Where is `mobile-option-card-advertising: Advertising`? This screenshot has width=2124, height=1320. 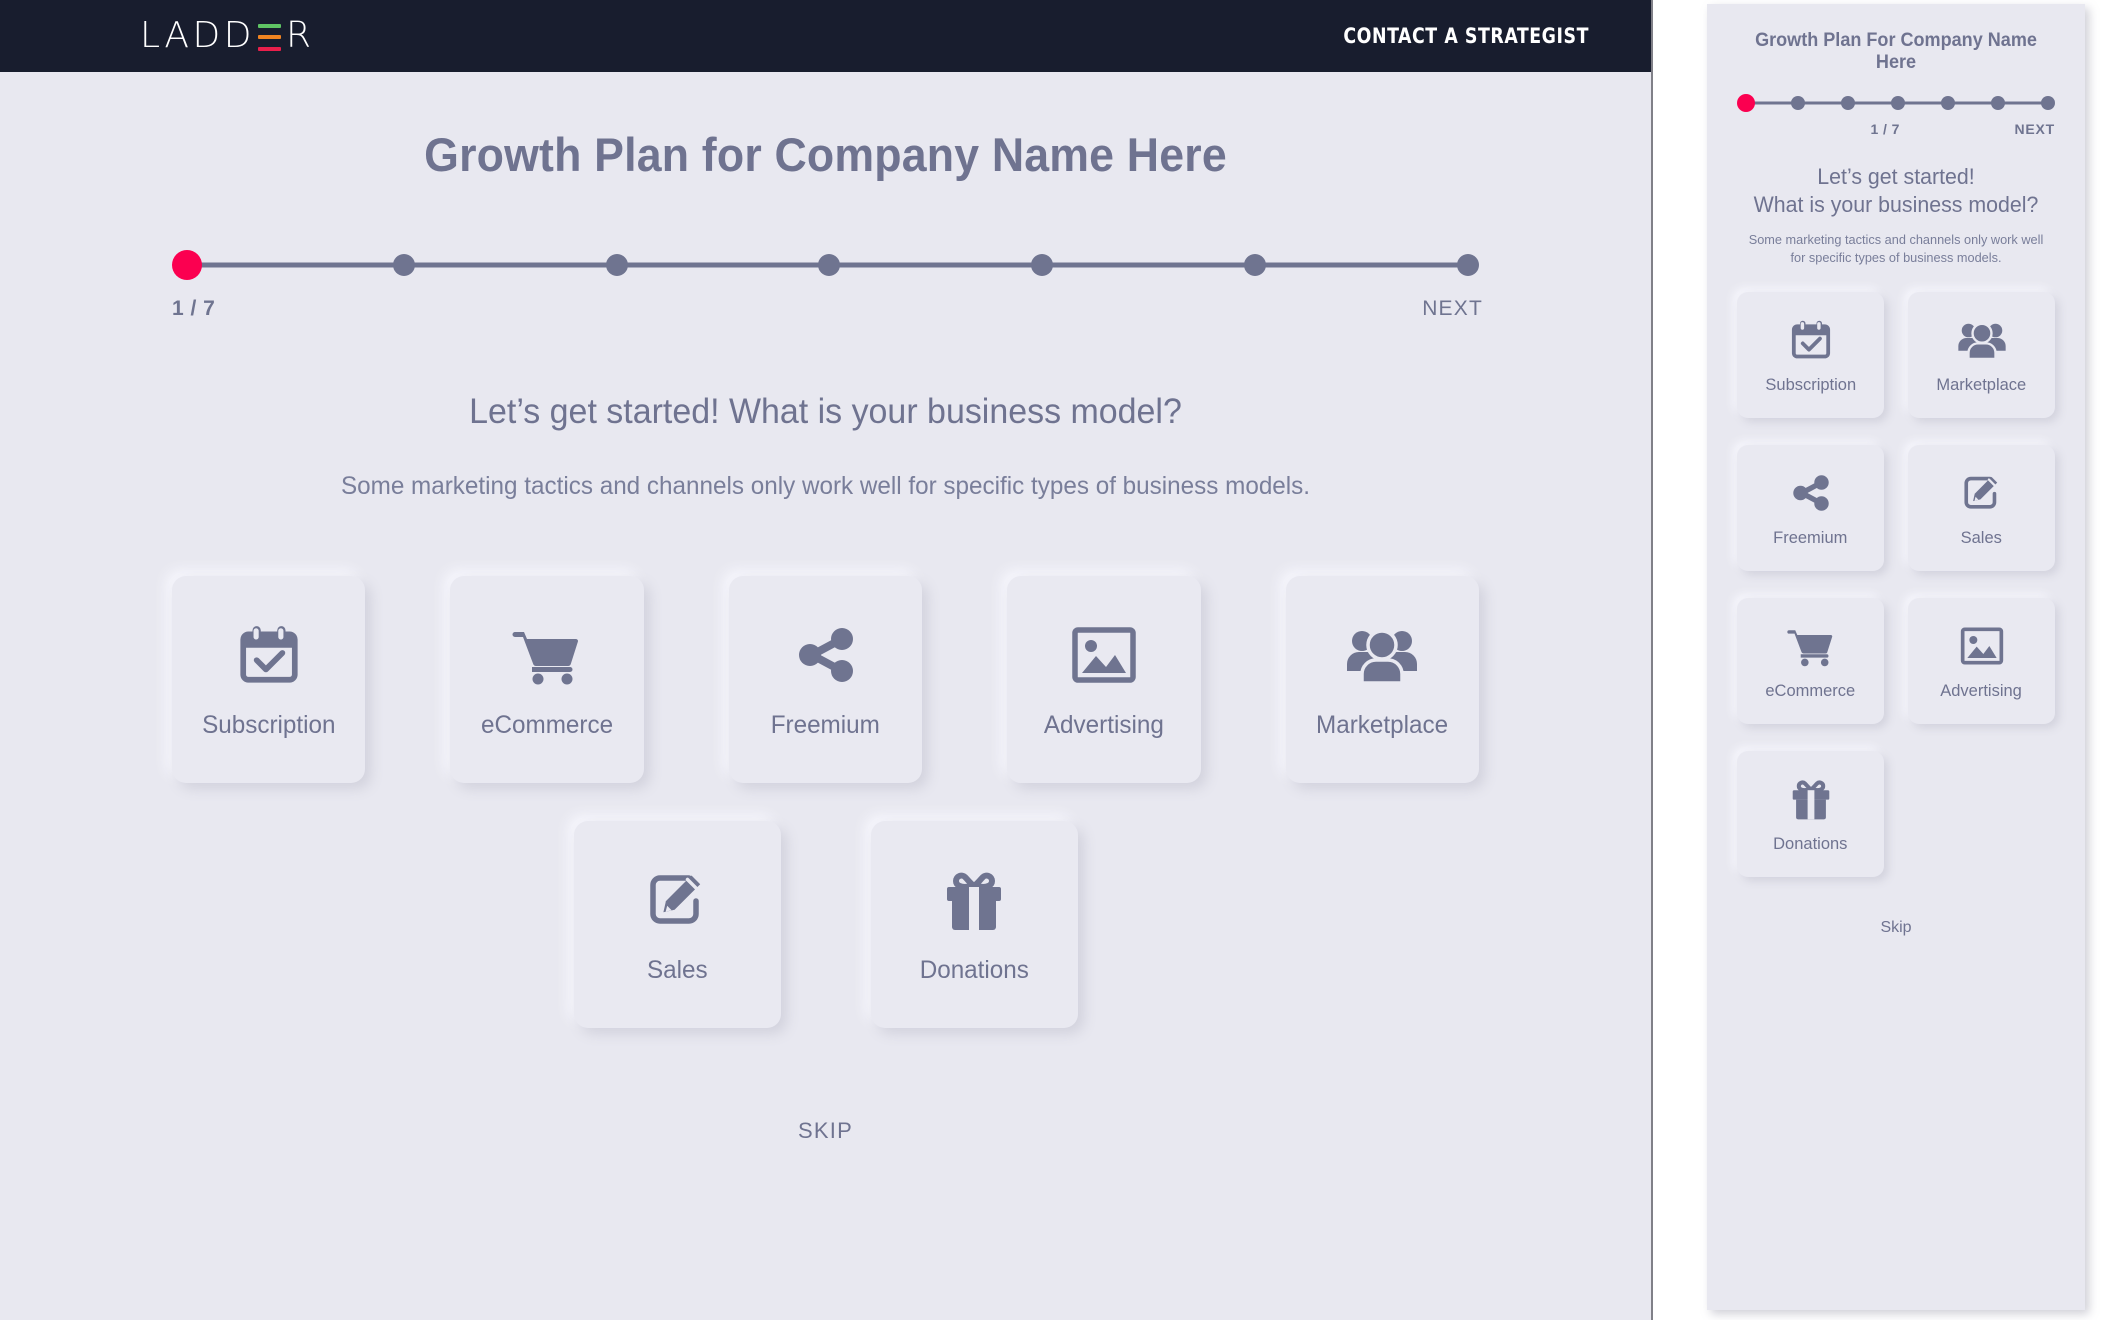
mobile-option-card-advertising: Advertising is located at coordinates (1981, 661).